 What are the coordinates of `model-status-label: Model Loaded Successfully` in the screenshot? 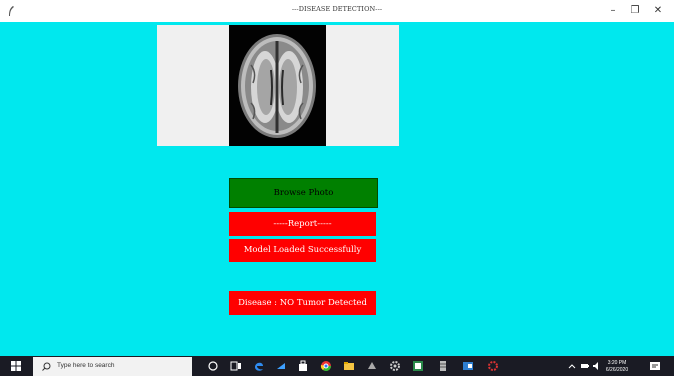 It's located at (302, 250).